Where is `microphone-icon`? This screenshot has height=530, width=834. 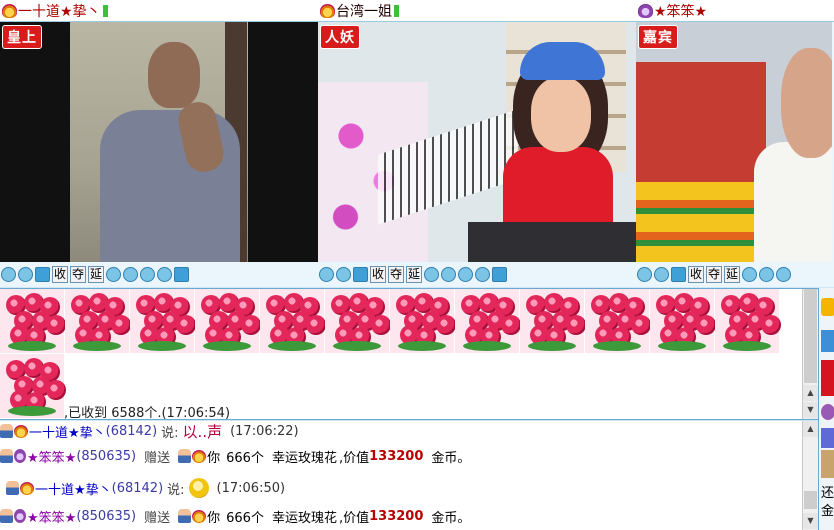 microphone-icon is located at coordinates (396, 10).